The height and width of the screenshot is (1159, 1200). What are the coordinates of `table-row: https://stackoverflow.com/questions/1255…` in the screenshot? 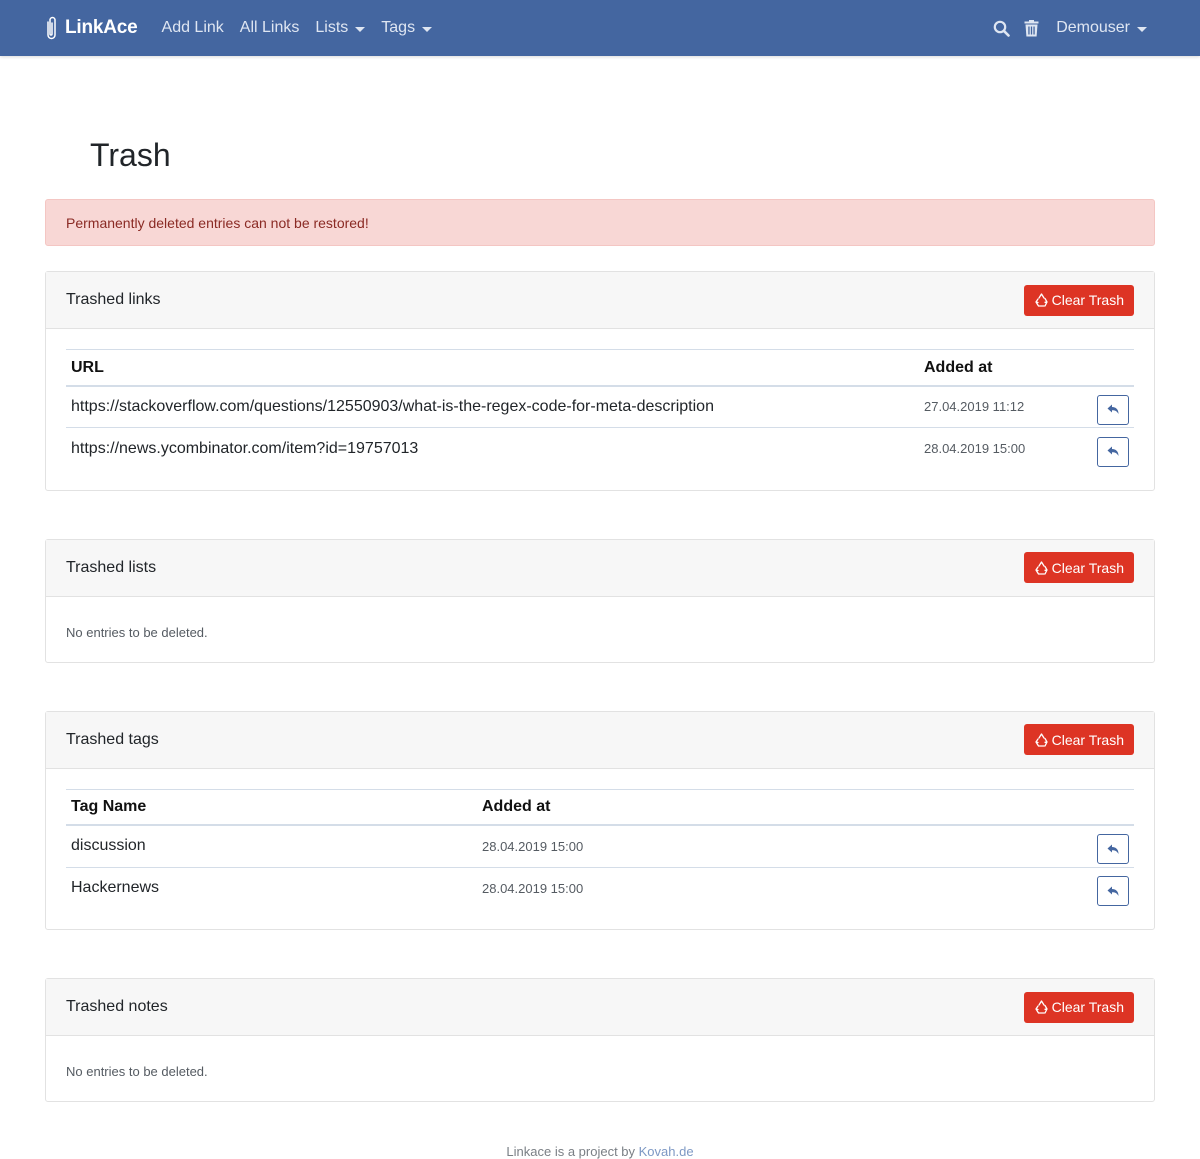 It's located at (600, 407).